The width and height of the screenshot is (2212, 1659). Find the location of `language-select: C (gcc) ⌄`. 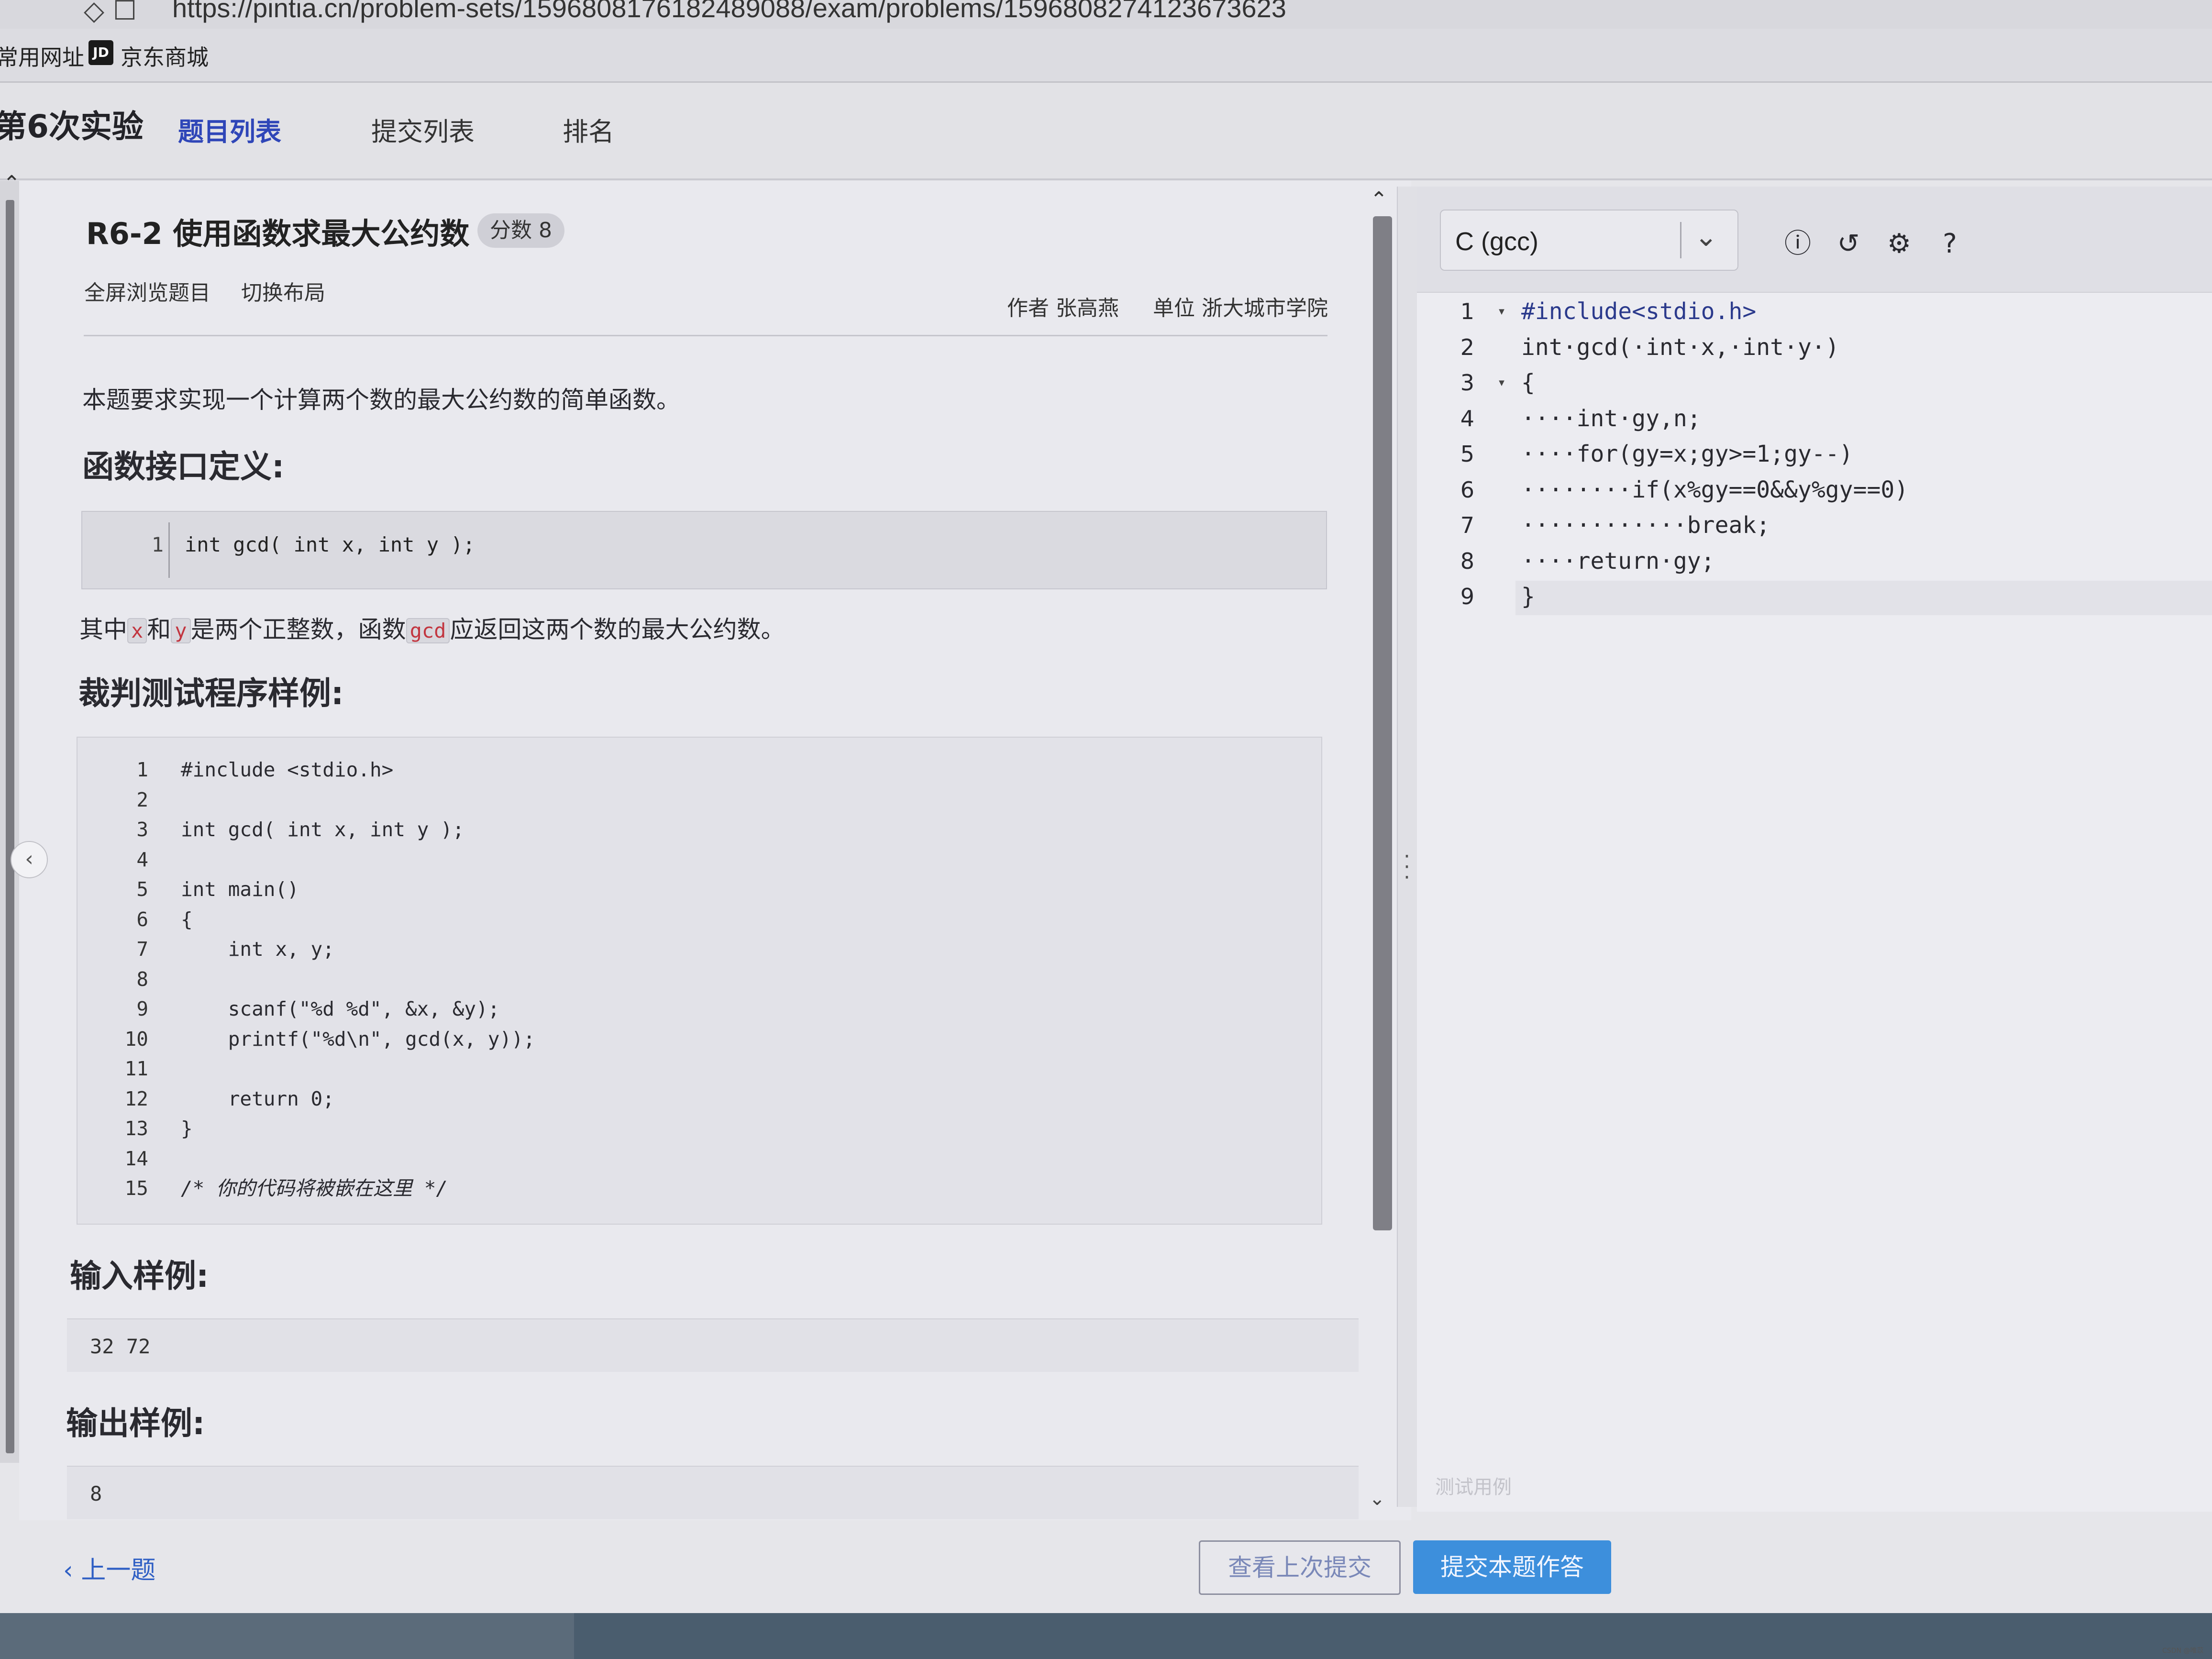

language-select: C (gcc) ⌄ is located at coordinates (1589, 240).